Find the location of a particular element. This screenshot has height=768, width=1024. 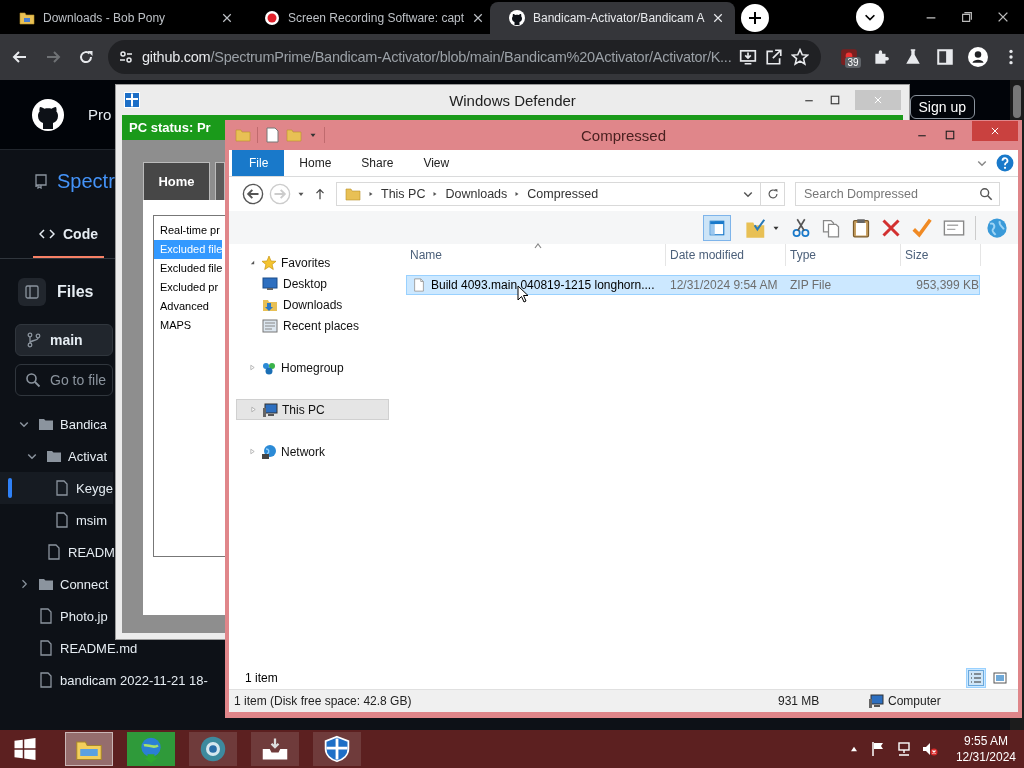

preview-pane-button is located at coordinates (717, 227).